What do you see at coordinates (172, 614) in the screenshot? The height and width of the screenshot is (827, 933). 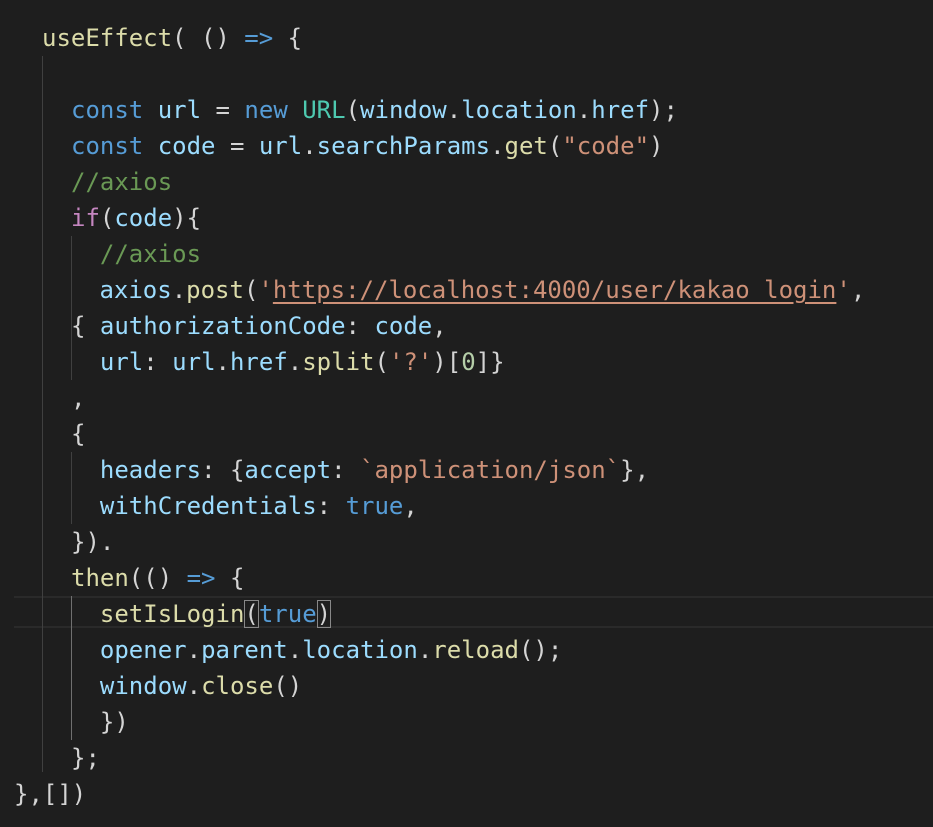 I see `code-token: setIsLogin` at bounding box center [172, 614].